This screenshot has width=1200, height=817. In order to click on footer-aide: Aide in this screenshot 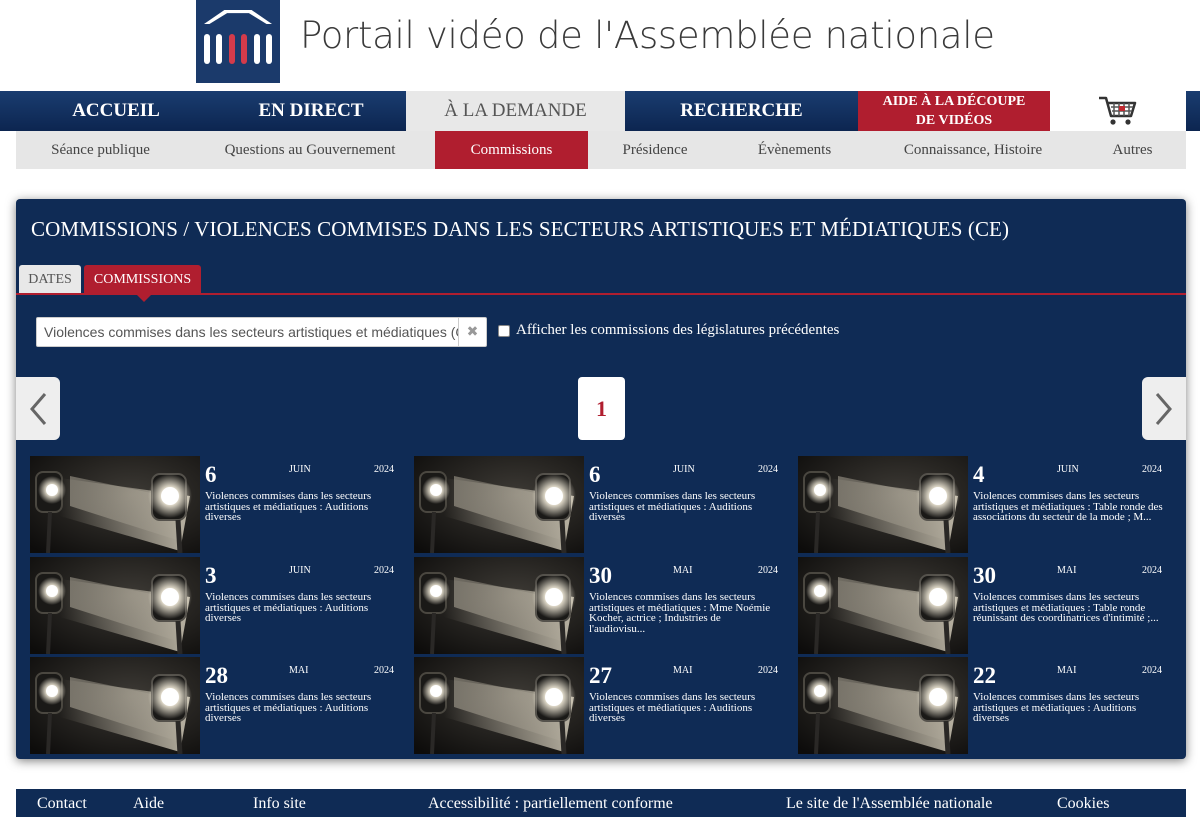, I will do `click(148, 804)`.